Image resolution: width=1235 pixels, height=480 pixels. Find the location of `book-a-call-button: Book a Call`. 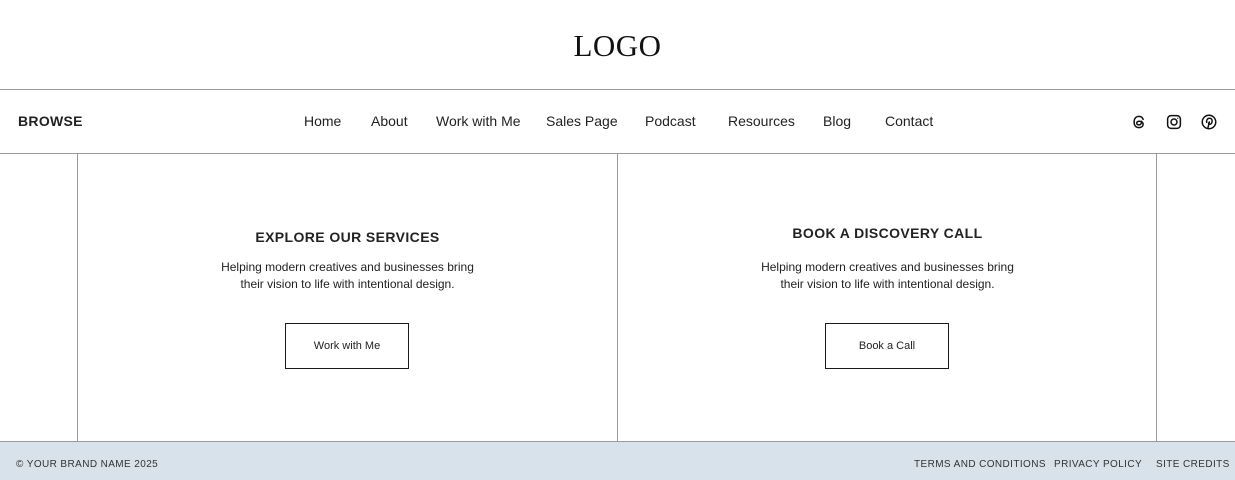

book-a-call-button: Book a Call is located at coordinates (887, 346).